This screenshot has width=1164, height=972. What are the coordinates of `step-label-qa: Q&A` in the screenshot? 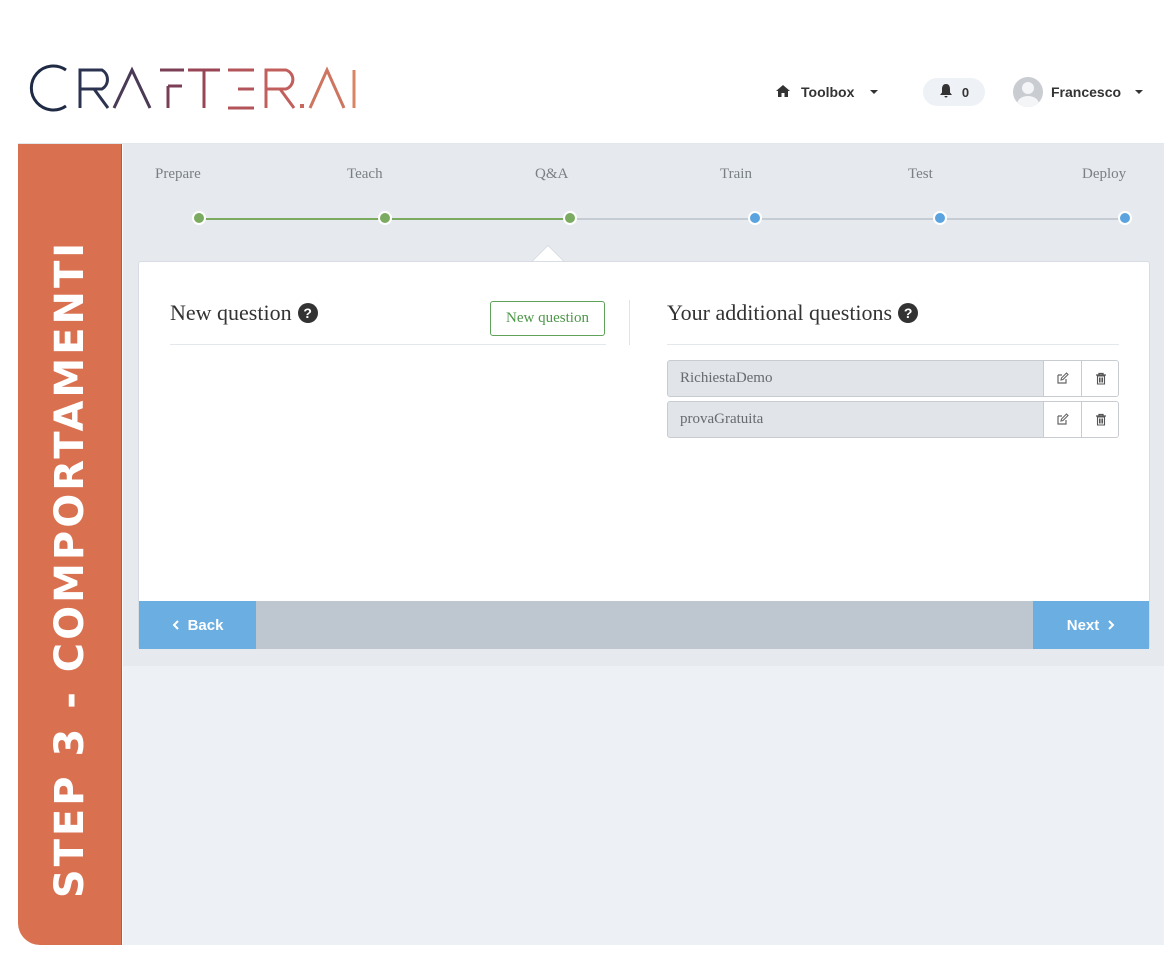 It's located at (551, 174).